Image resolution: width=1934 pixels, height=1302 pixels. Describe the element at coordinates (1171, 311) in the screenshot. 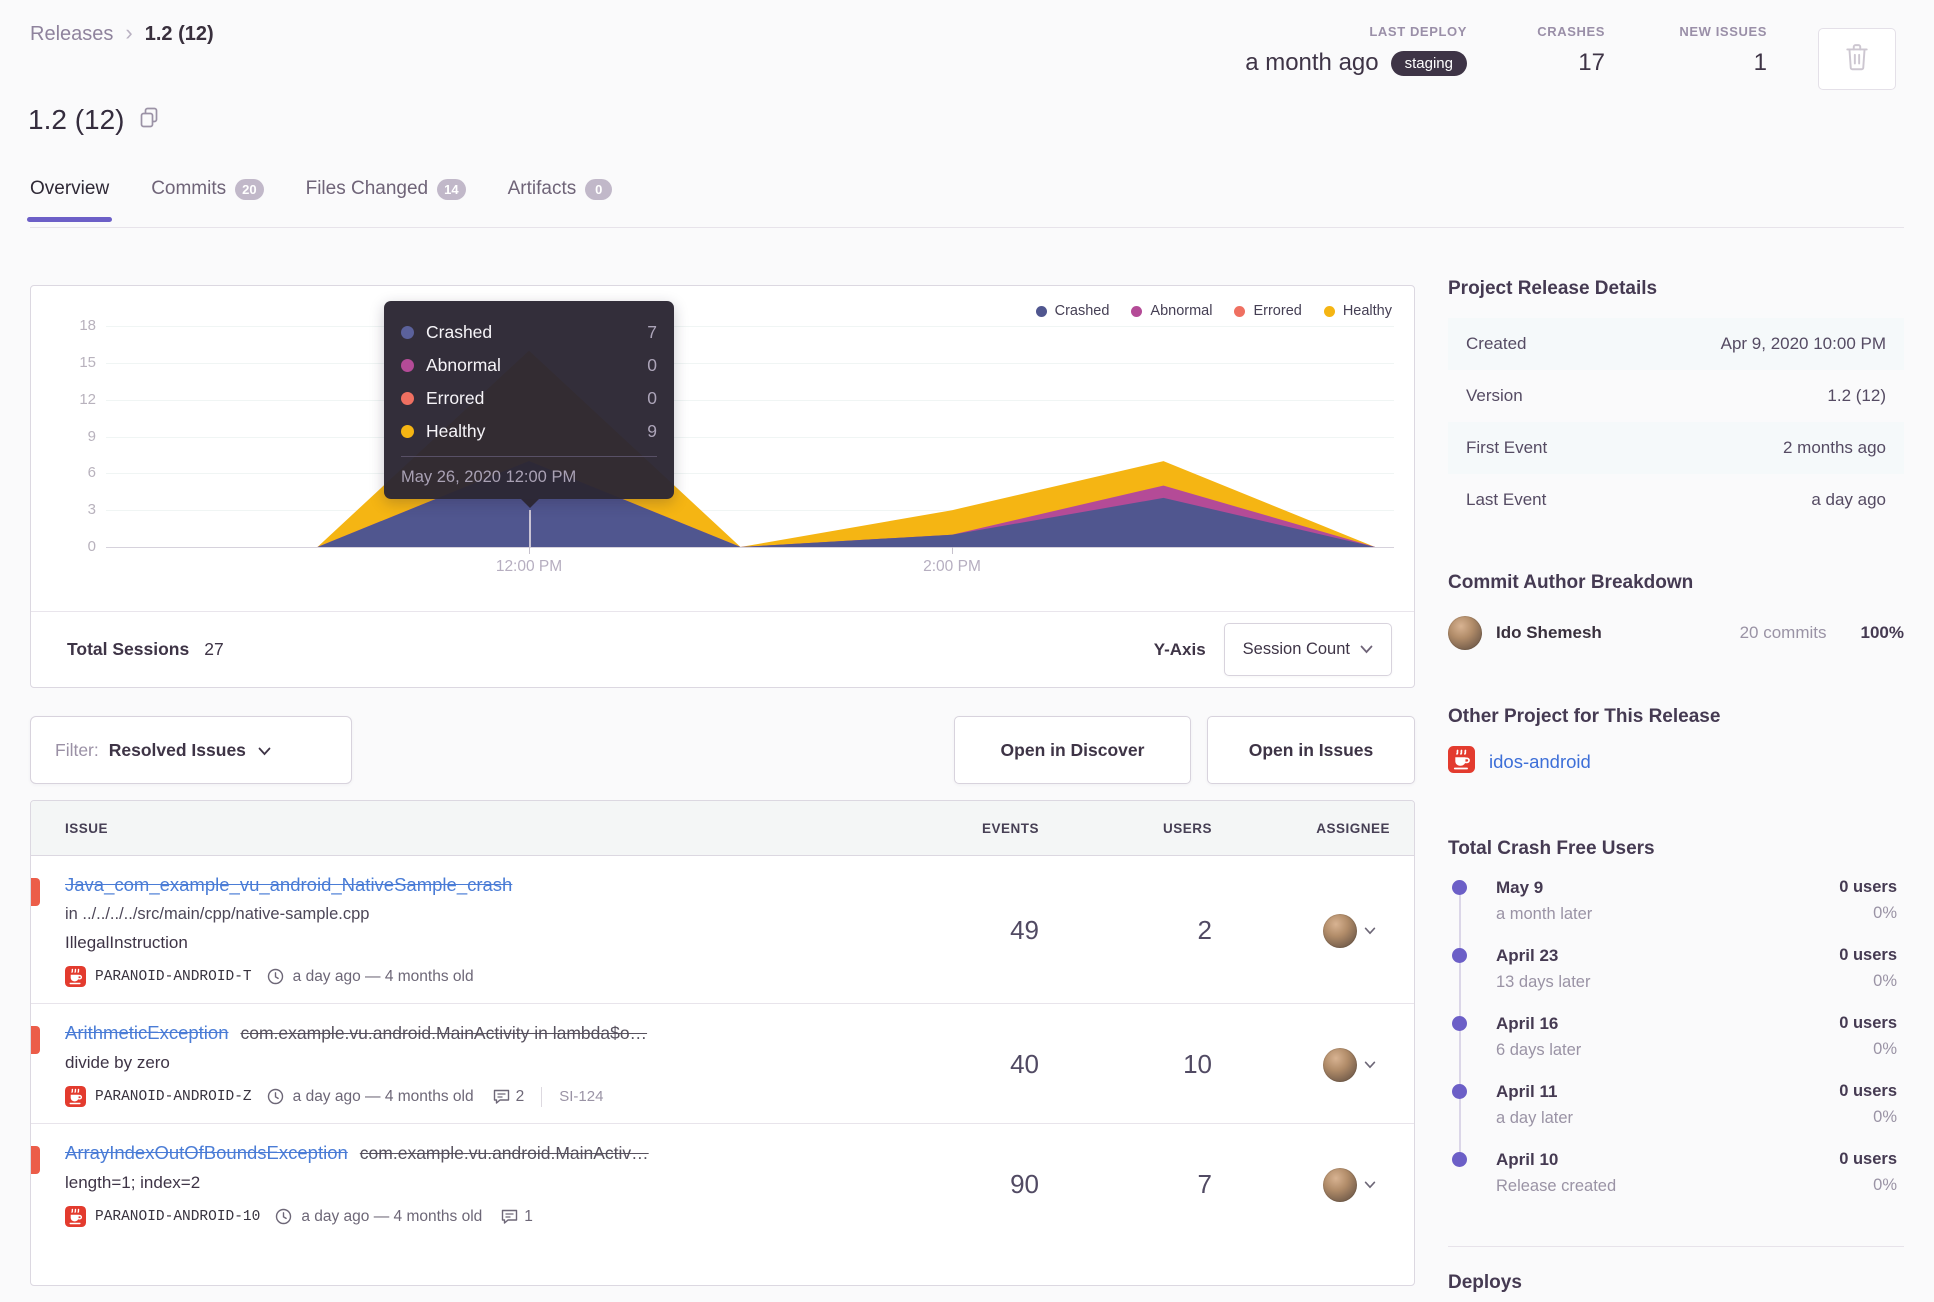

I see `legend-item-abnormal: Abnormal` at that location.